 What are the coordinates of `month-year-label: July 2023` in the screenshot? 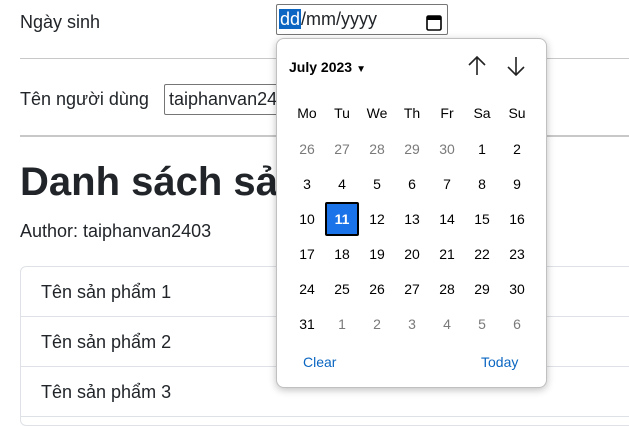 It's located at (321, 67).